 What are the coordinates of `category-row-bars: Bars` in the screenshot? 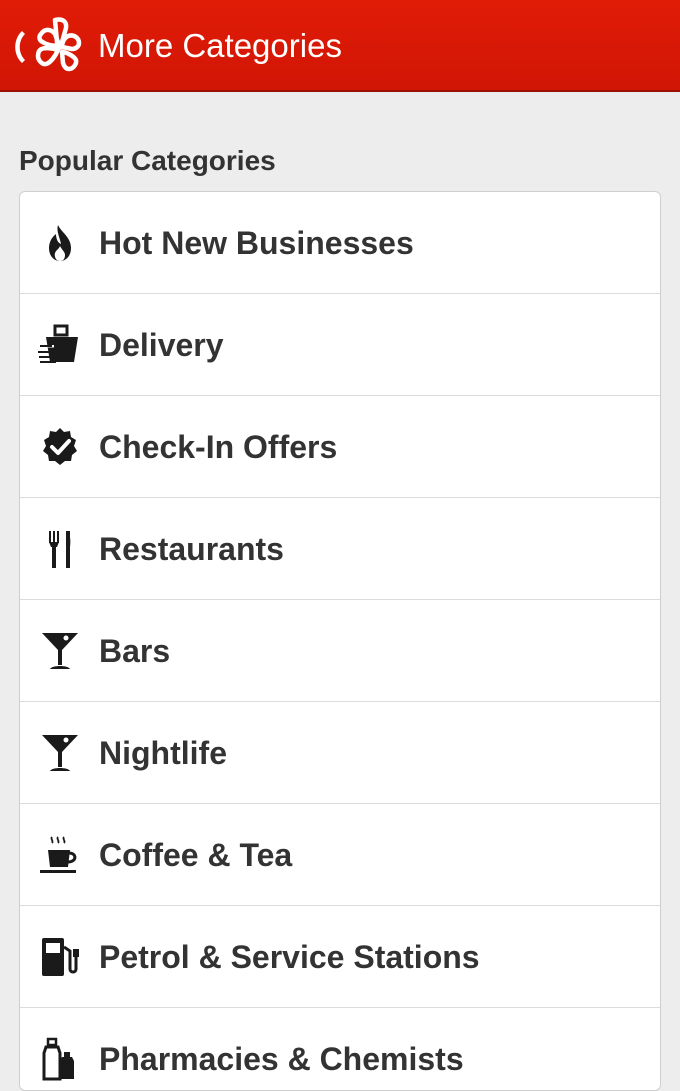 It's located at (340, 651).